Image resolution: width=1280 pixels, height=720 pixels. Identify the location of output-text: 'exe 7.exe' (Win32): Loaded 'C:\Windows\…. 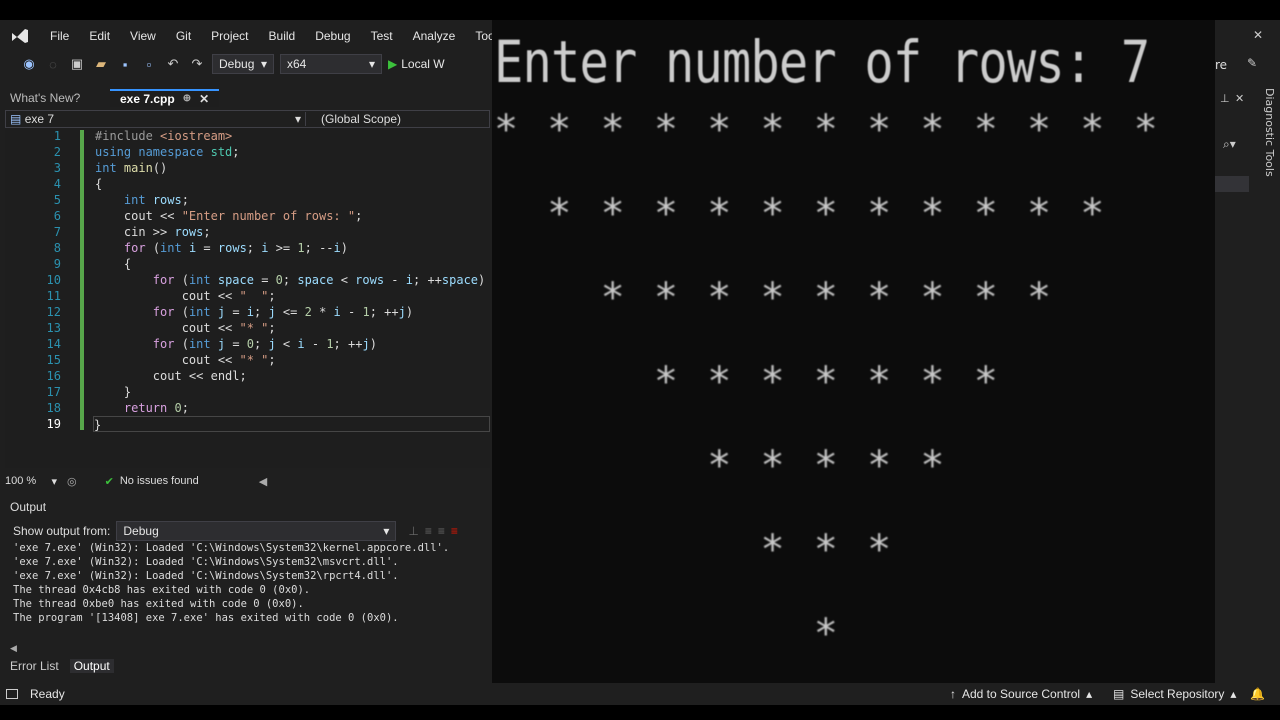
(248, 583).